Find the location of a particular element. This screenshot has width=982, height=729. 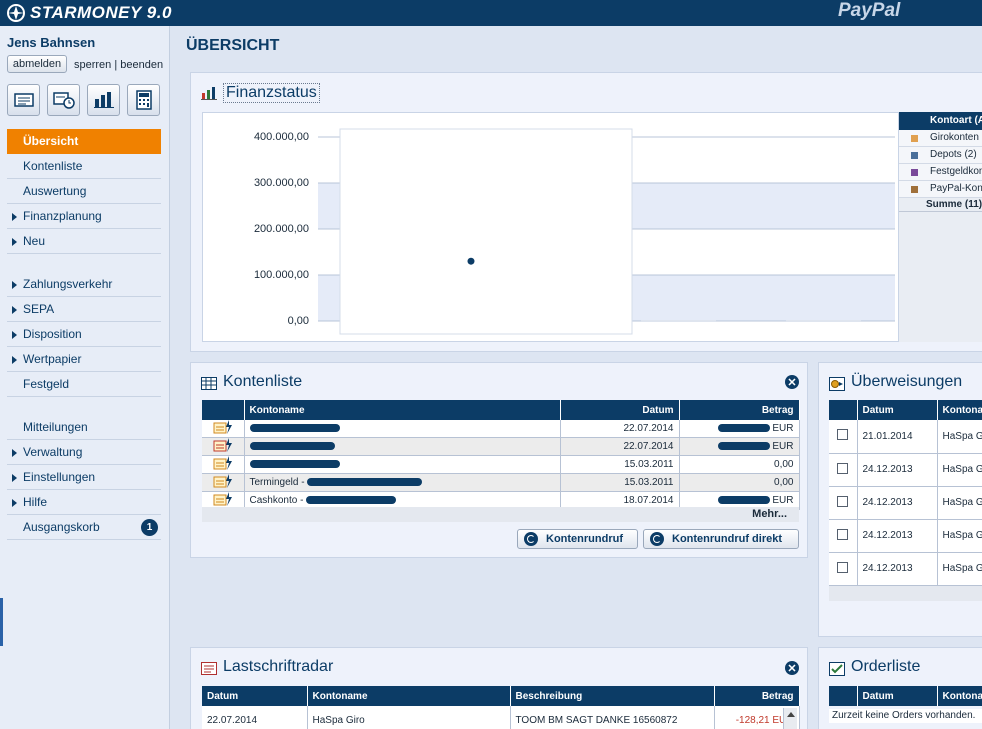

legend-item: Festgeldkon is located at coordinates (940, 172).